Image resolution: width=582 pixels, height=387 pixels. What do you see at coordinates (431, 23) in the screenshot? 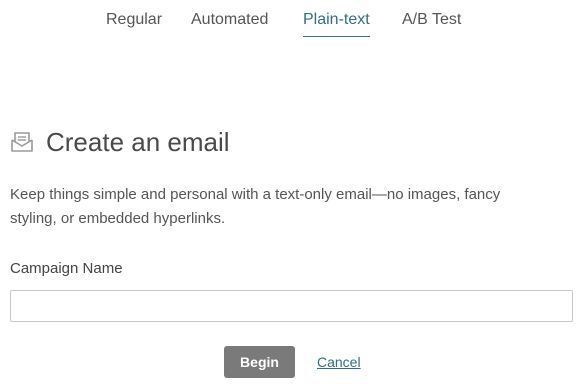
I see `tab-ab-test: A/B Test` at bounding box center [431, 23].